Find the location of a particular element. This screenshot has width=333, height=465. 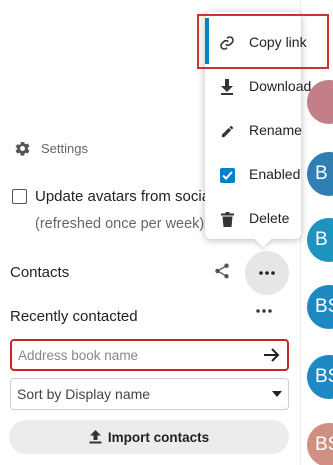

checkbox-checked-icon is located at coordinates (227, 175).